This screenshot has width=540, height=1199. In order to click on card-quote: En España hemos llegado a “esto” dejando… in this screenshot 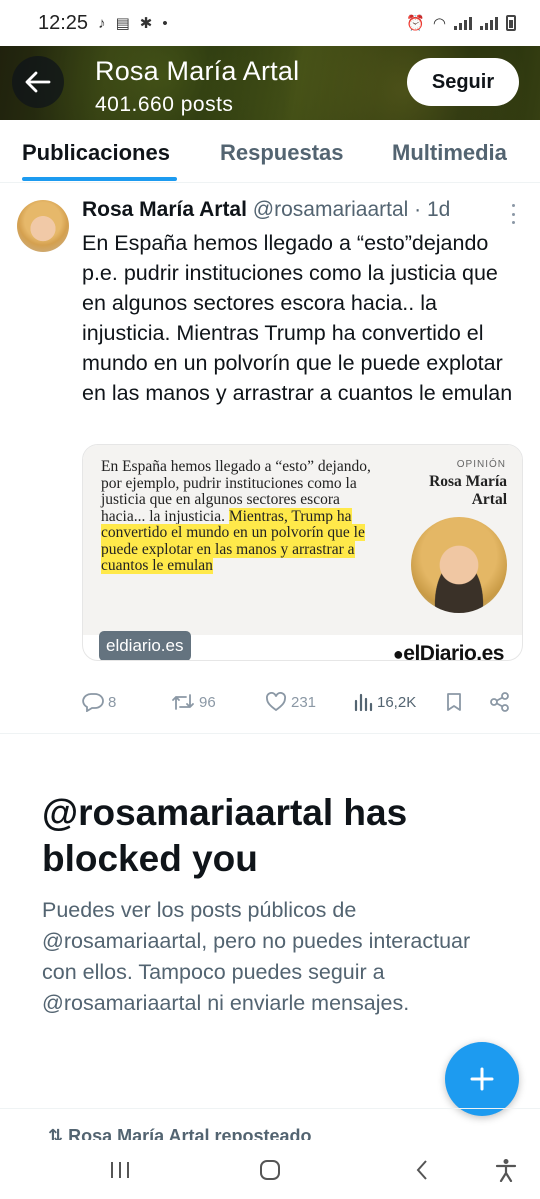, I will do `click(236, 516)`.